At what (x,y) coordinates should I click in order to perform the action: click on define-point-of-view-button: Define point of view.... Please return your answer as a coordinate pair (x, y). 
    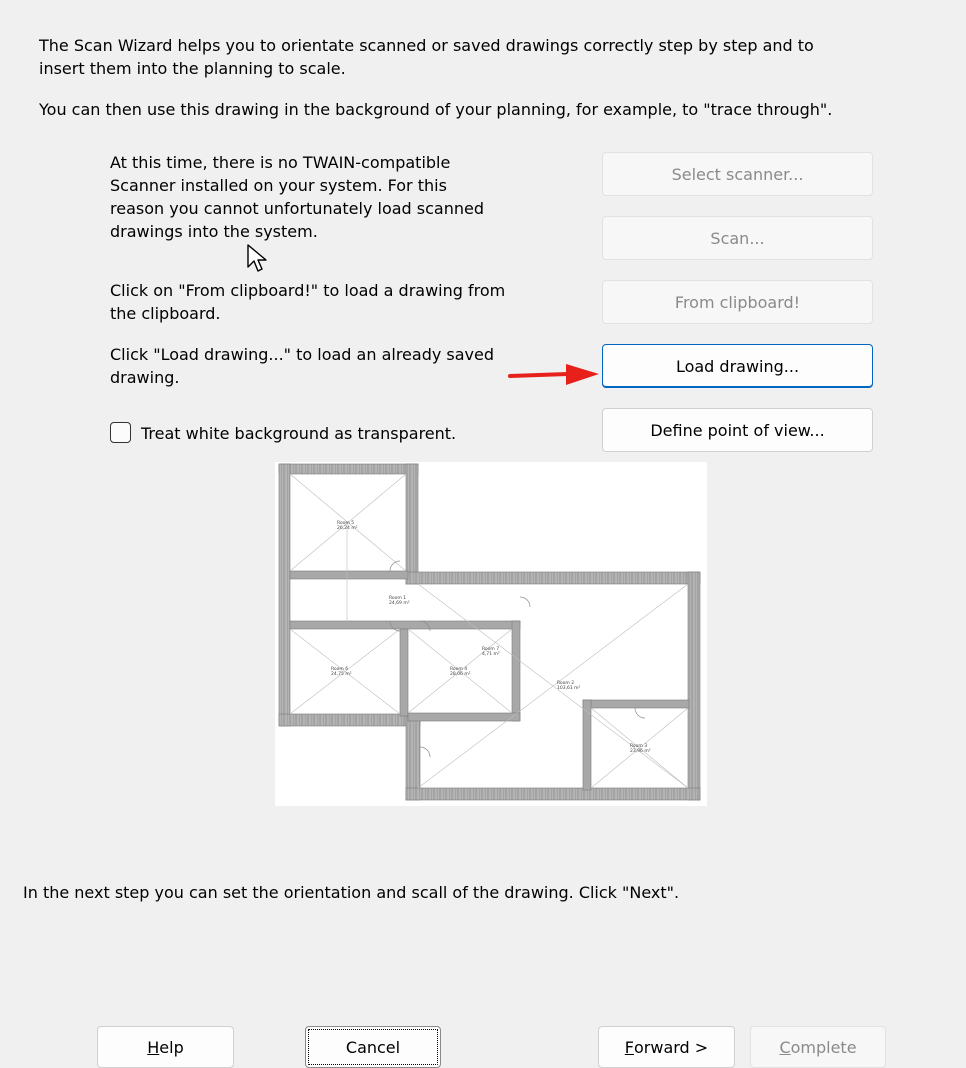
    Looking at the image, I should click on (737, 430).